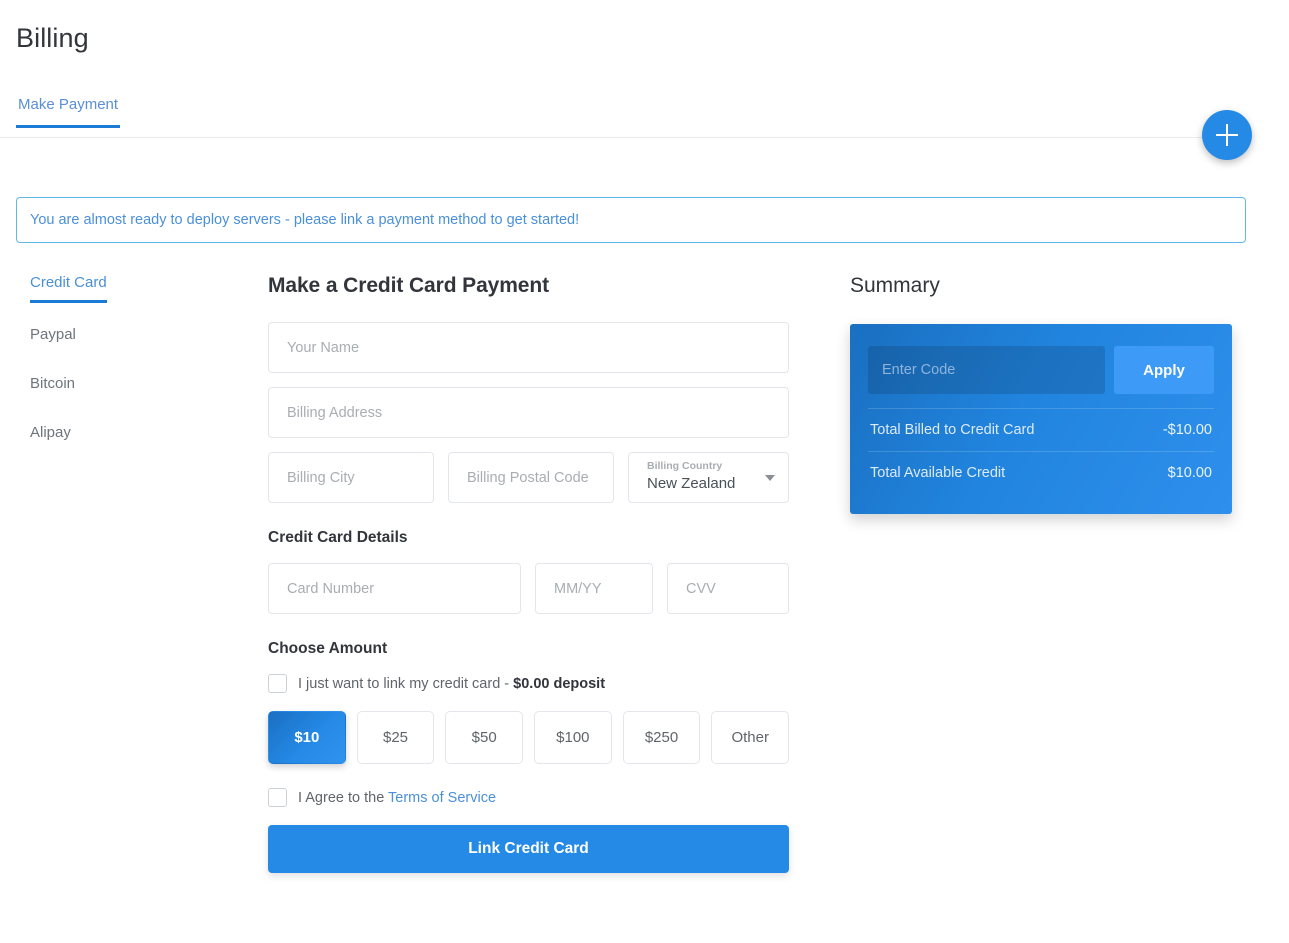 The height and width of the screenshot is (943, 1289). I want to click on add-payment-method-button, so click(1227, 135).